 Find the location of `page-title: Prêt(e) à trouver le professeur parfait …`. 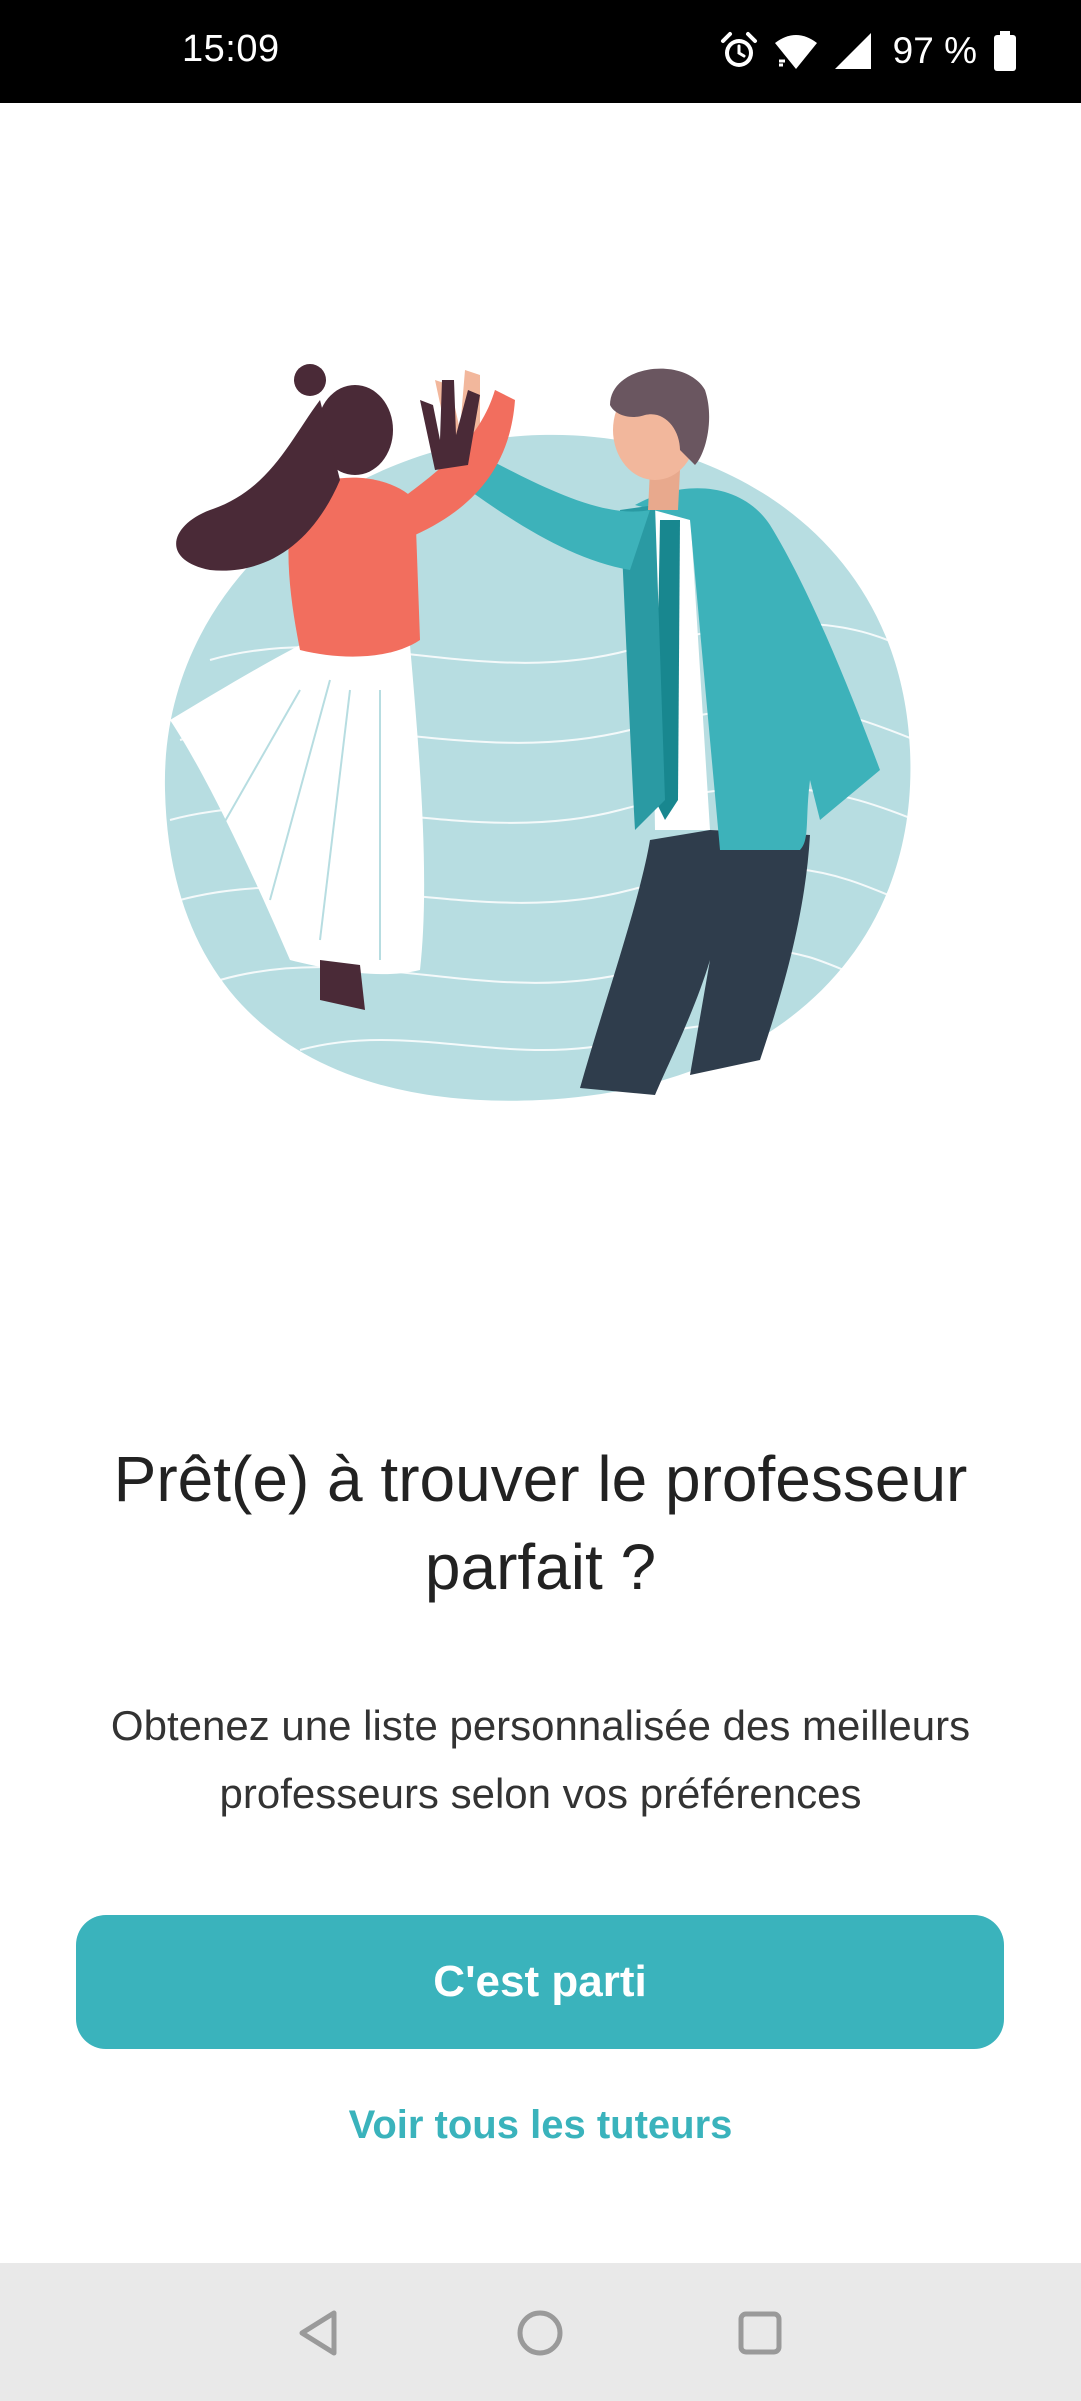

page-title: Prêt(e) à trouver le professeur parfait … is located at coordinates (540, 1523).